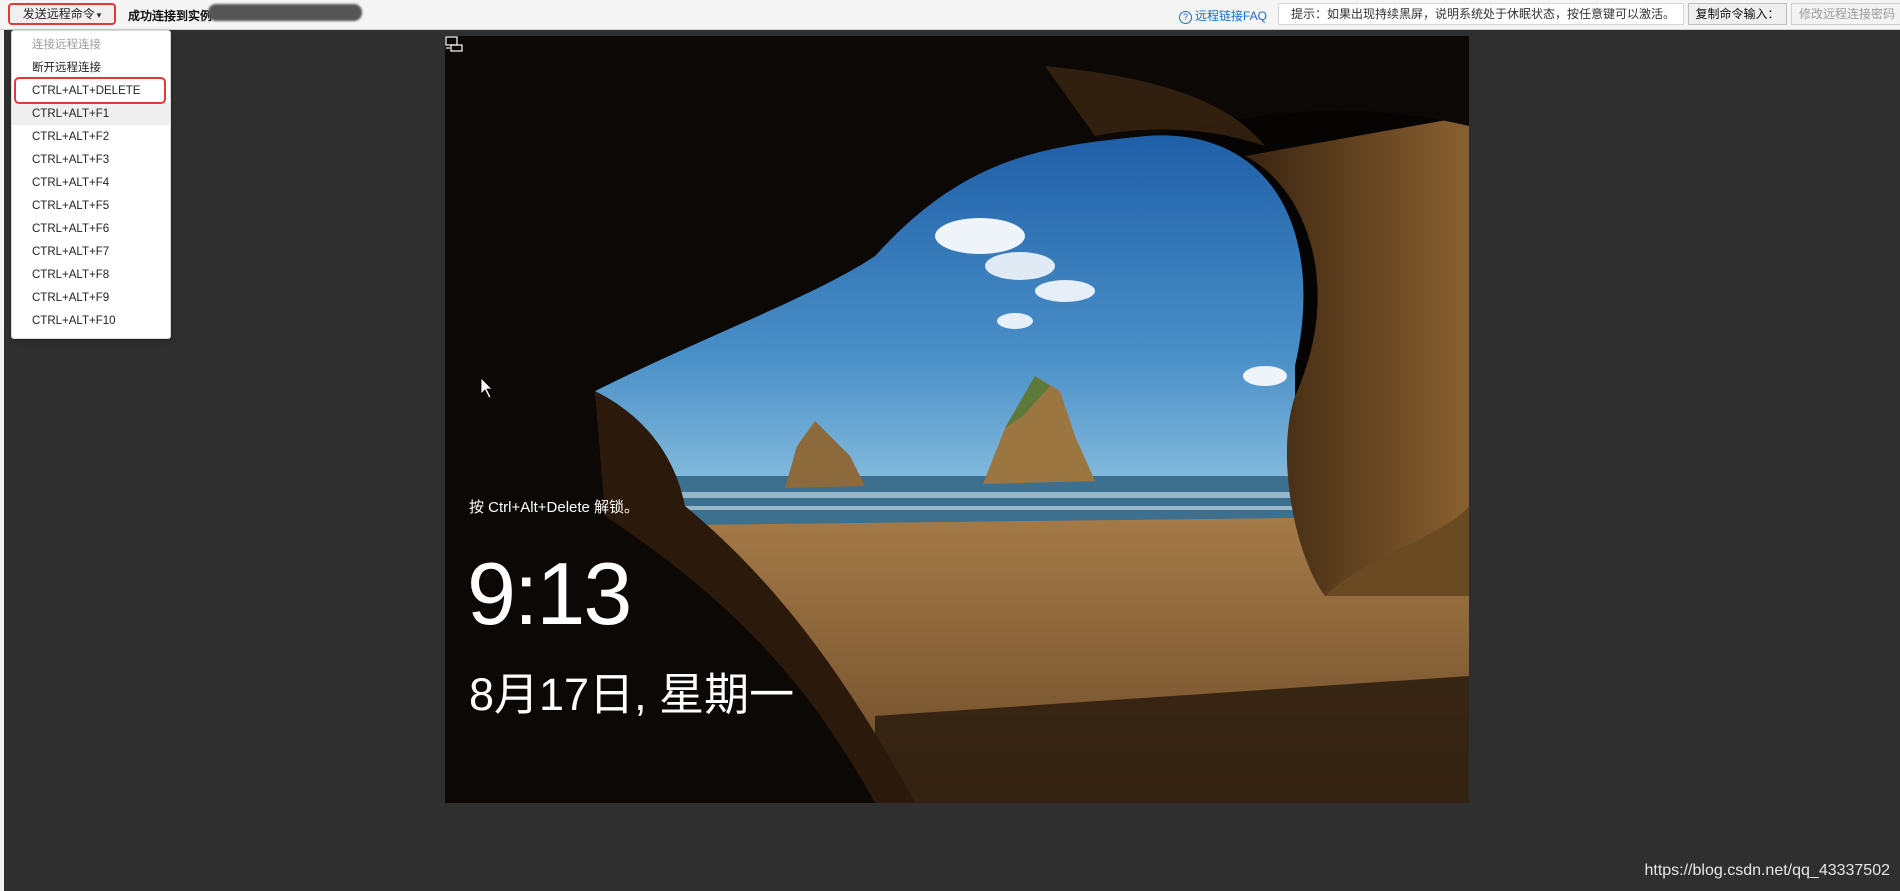  Describe the element at coordinates (2, 460) in the screenshot. I see `left-edge` at that location.